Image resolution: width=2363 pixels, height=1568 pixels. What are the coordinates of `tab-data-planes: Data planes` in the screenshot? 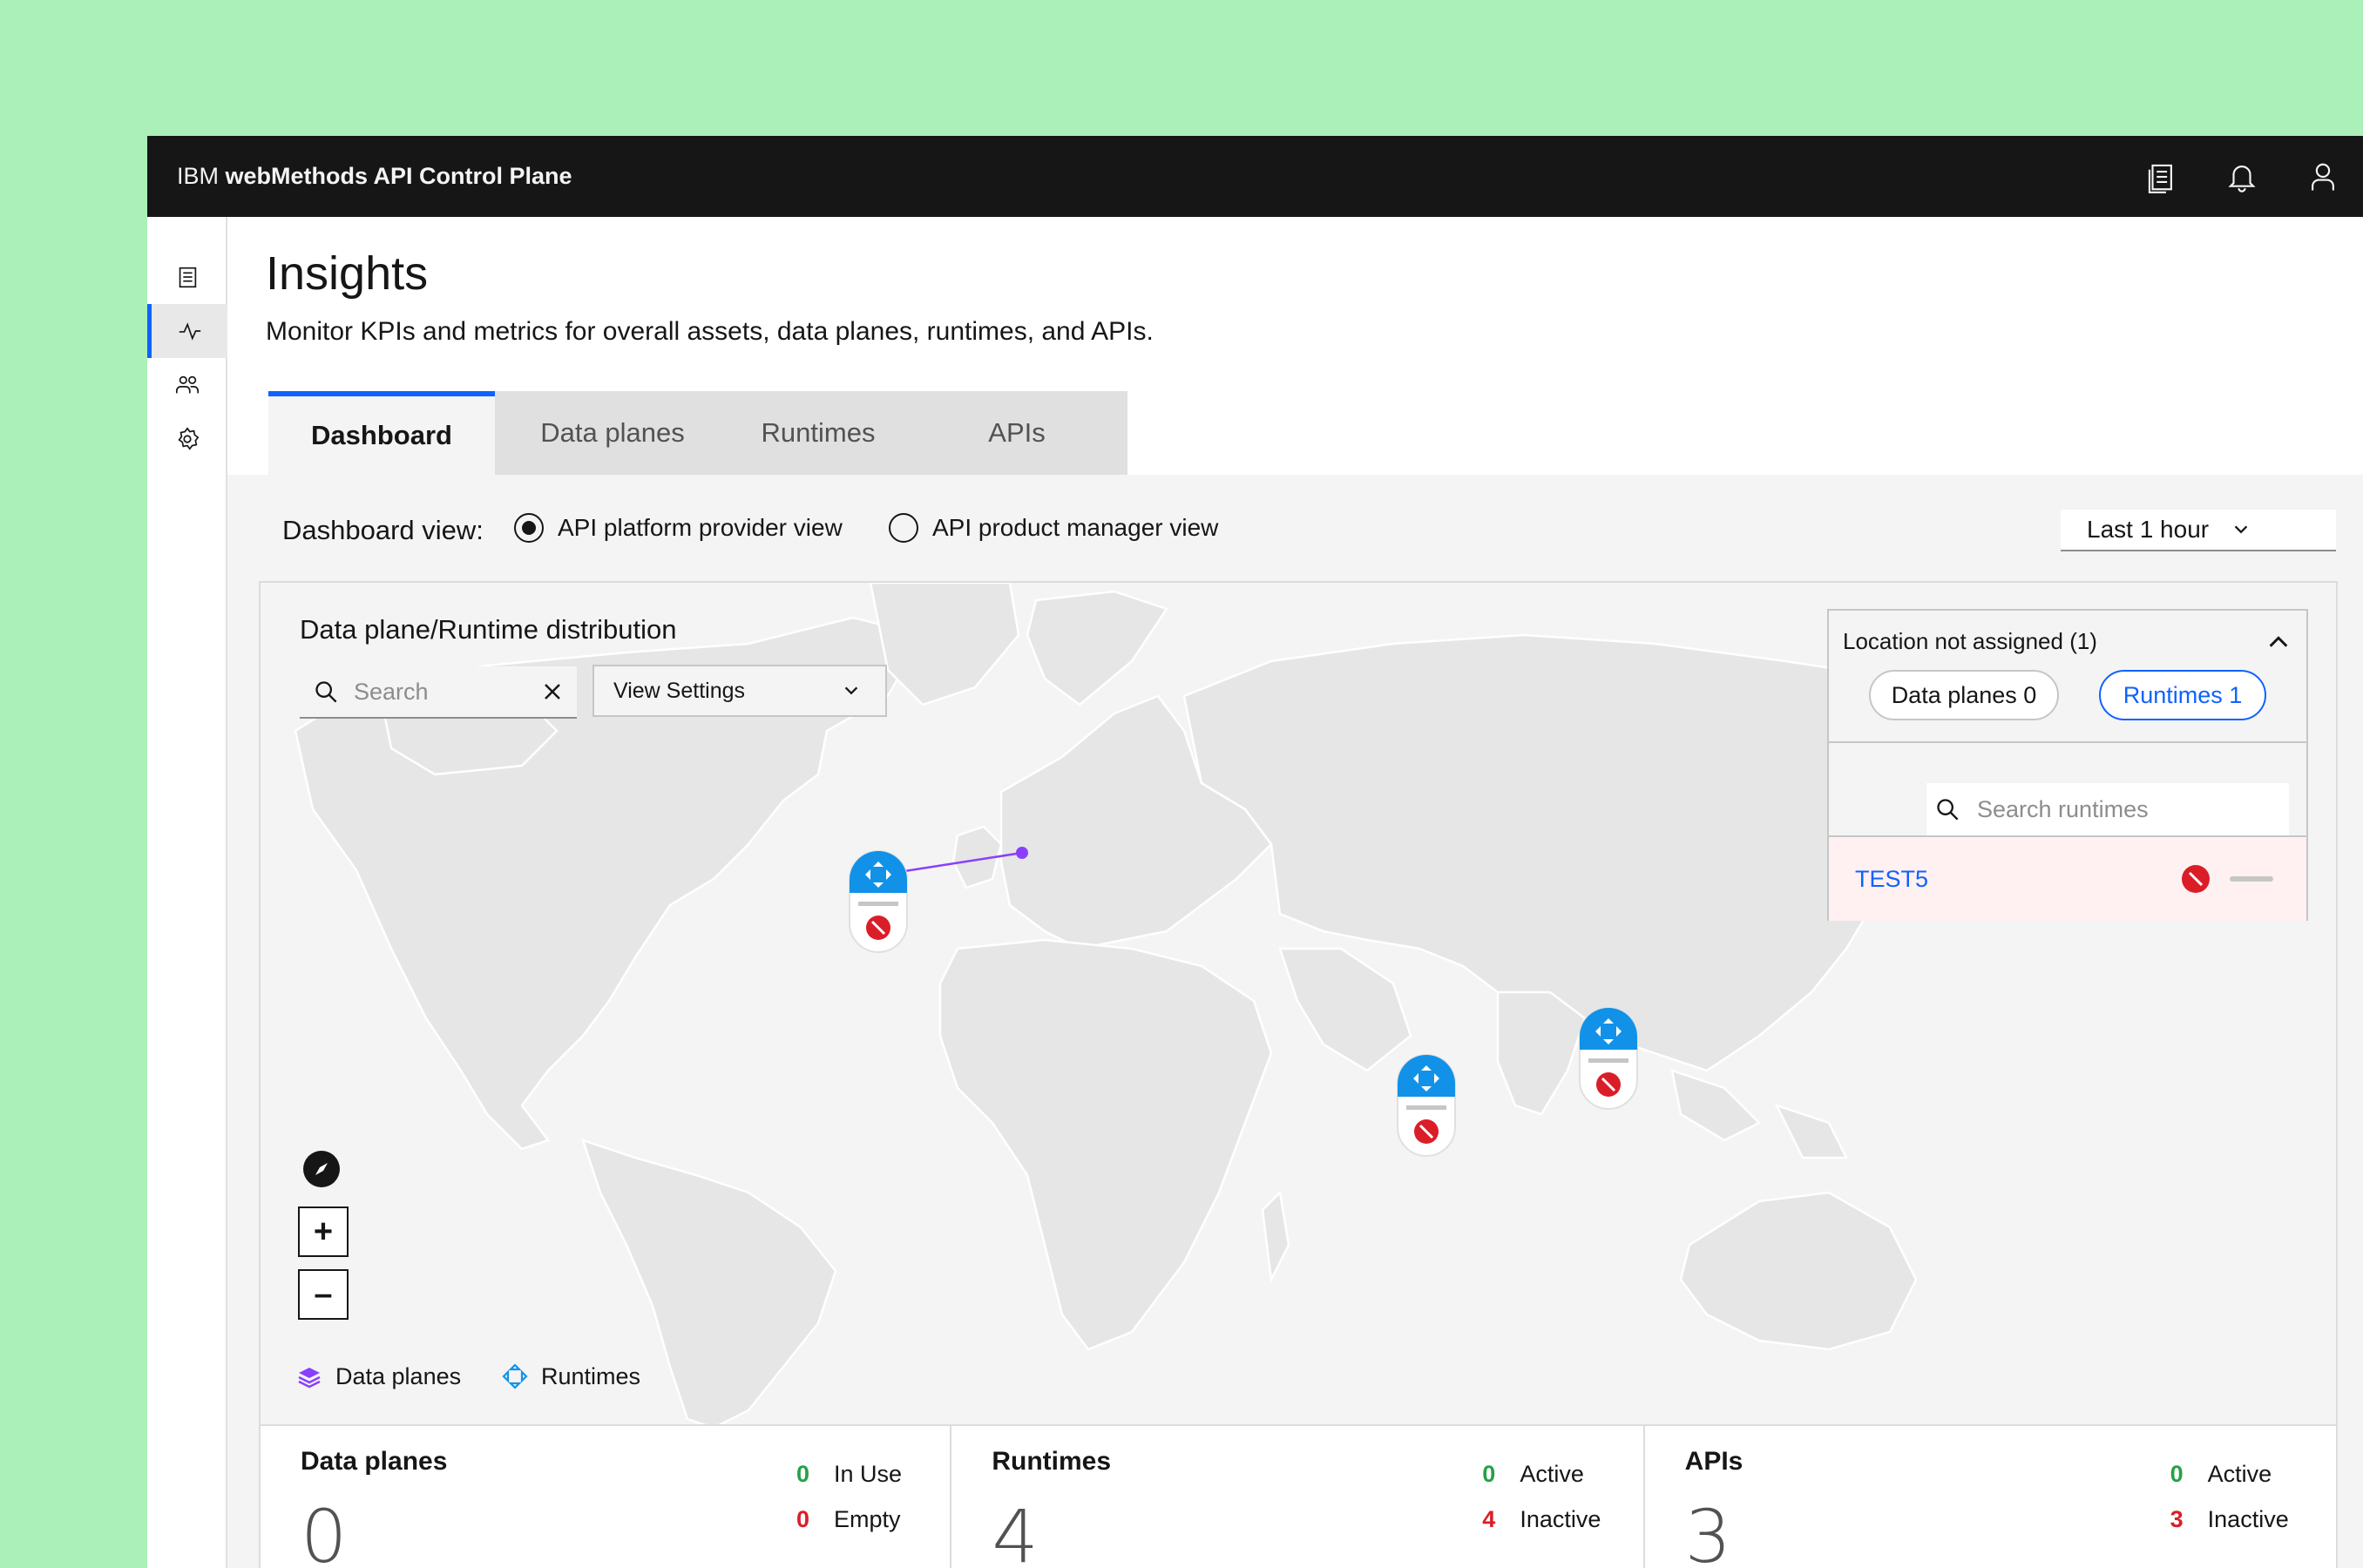 It's located at (612, 433).